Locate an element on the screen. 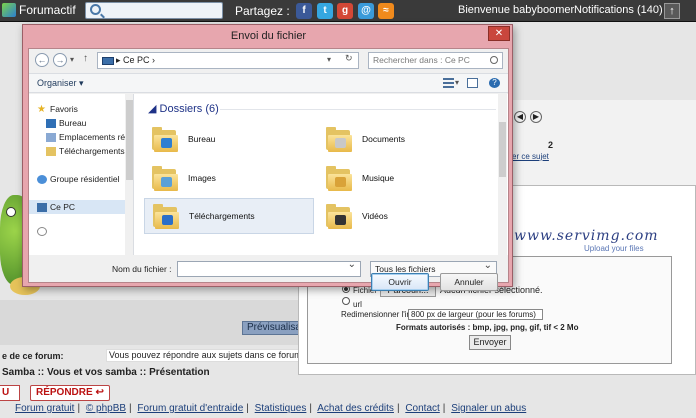  file-list-scroll-thumb is located at coordinates (502, 149).